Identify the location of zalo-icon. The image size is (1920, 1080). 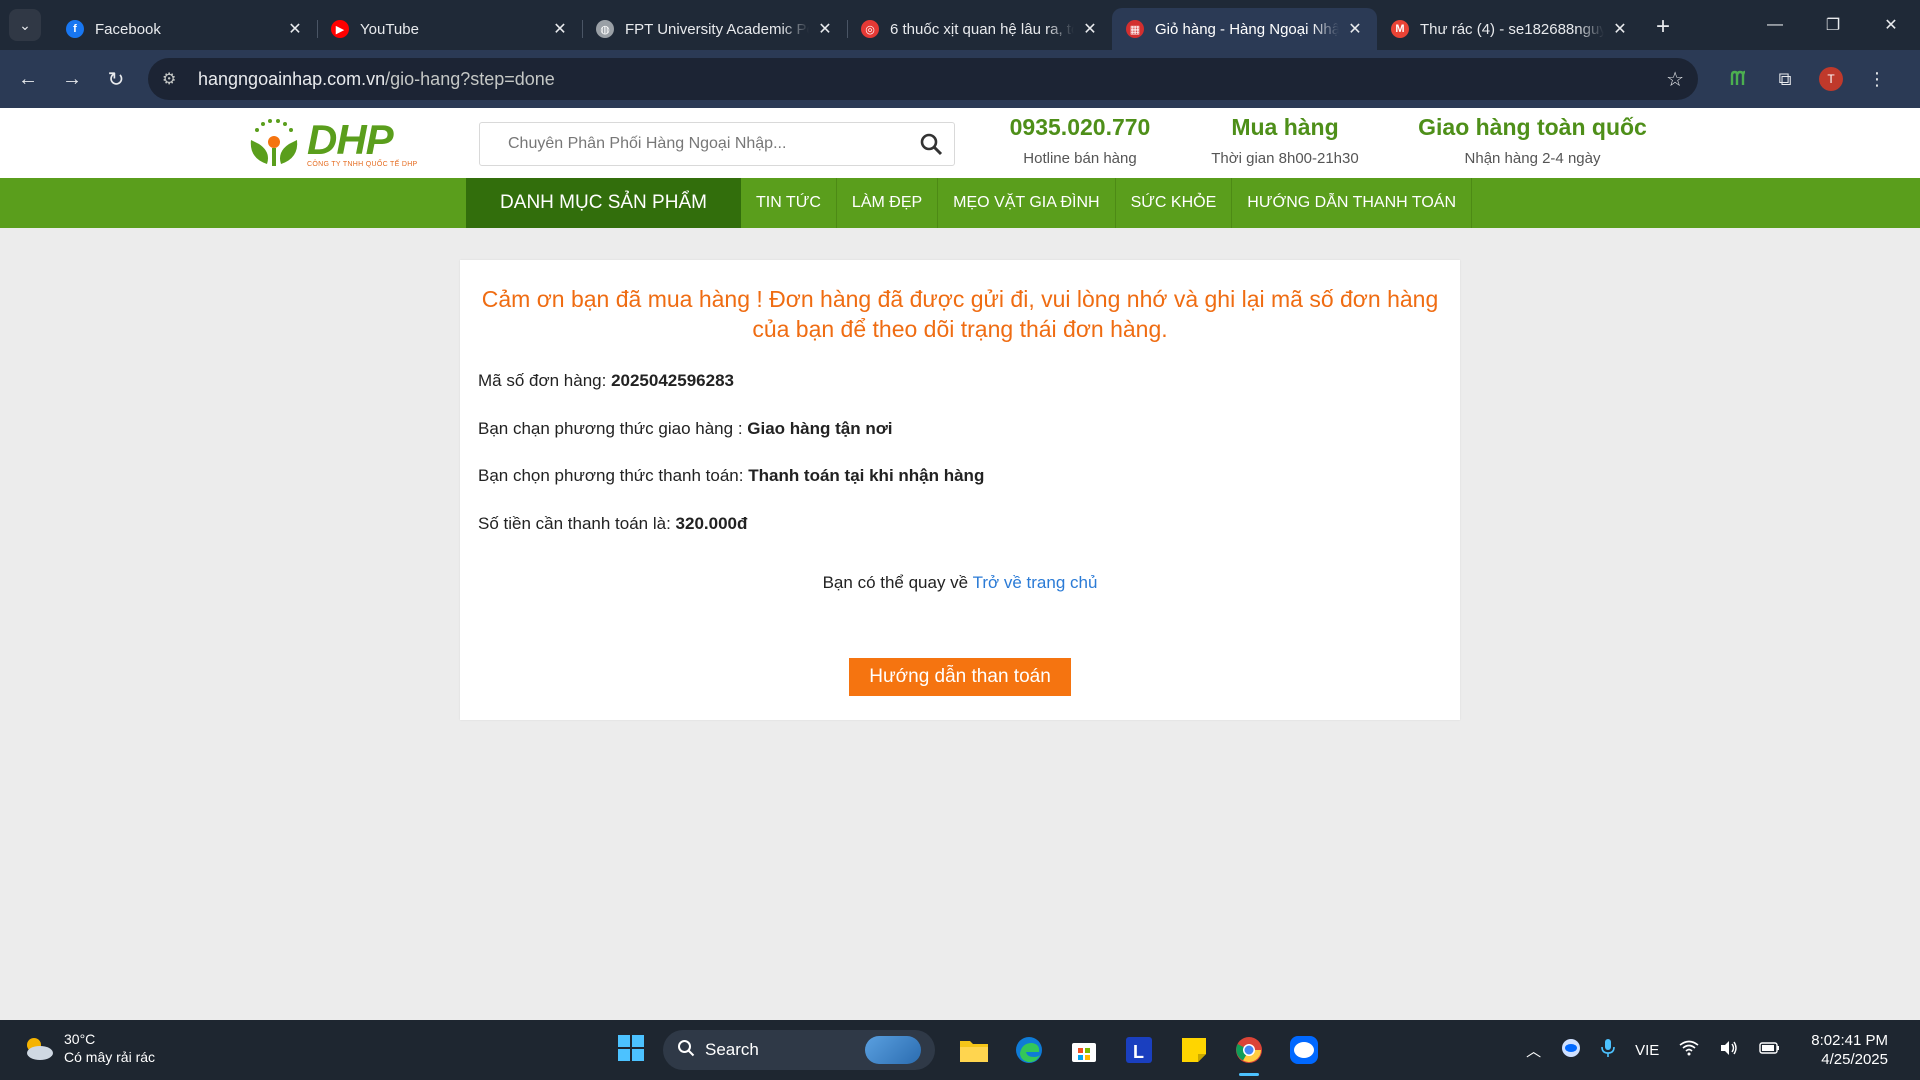
(1304, 1050).